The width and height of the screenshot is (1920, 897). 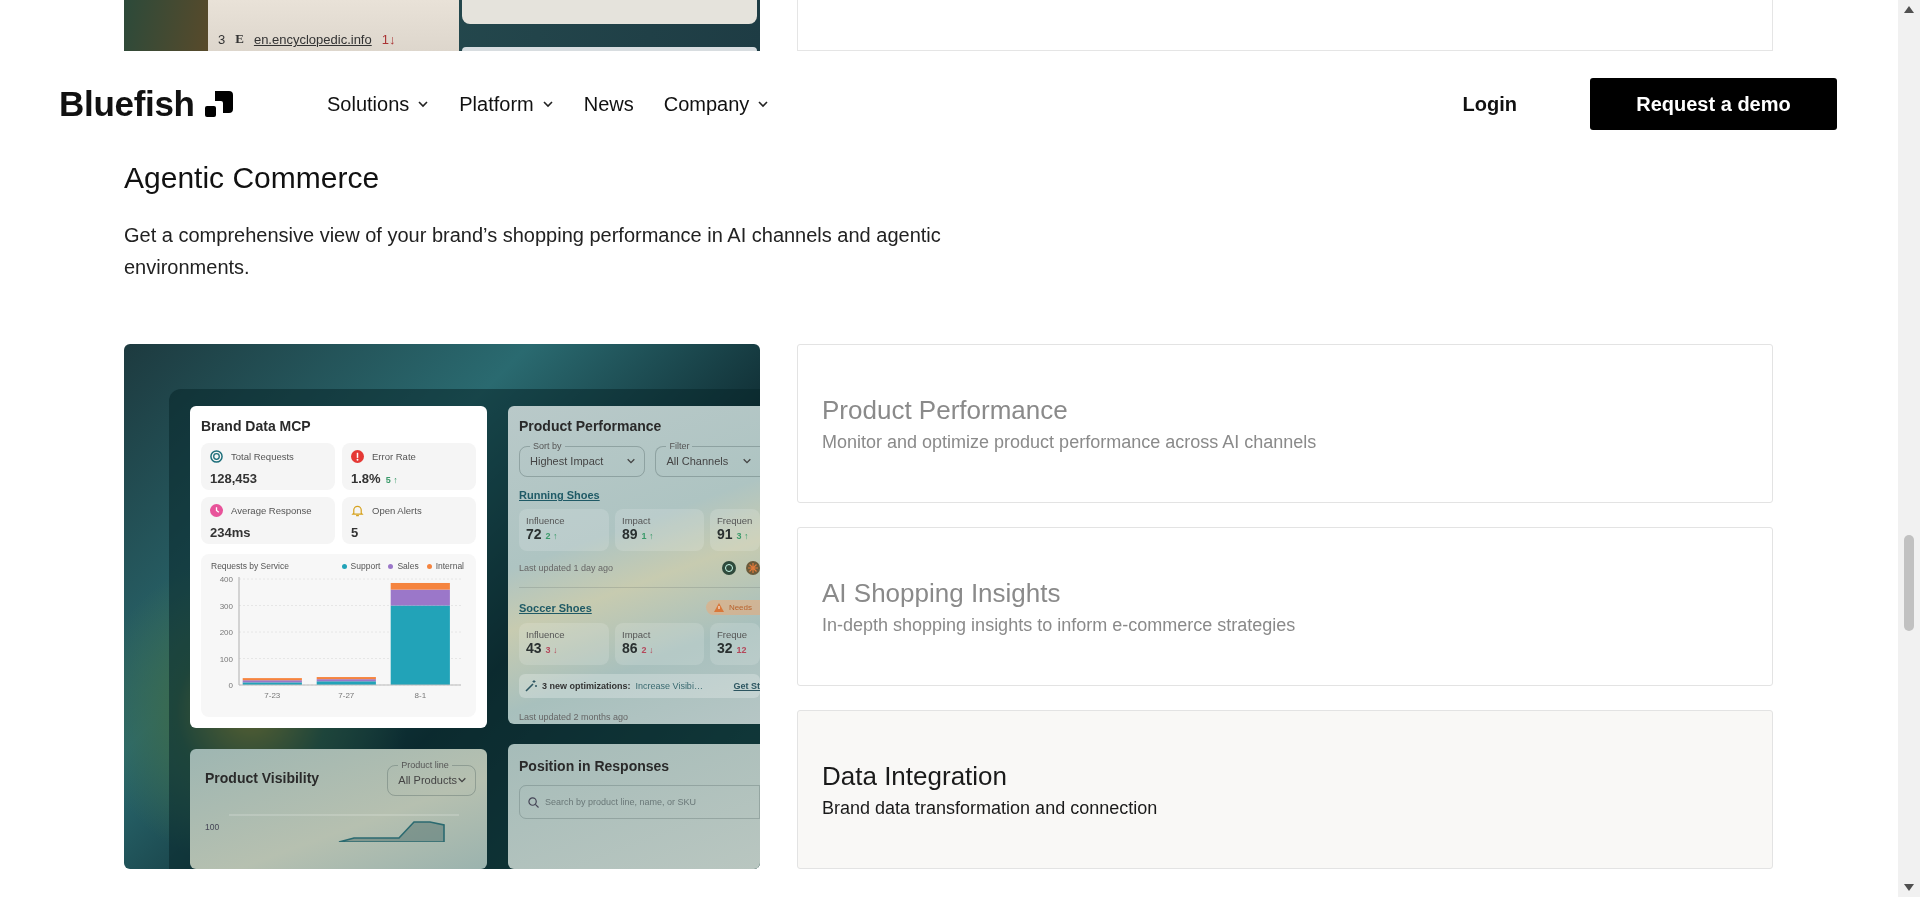 What do you see at coordinates (595, 766) in the screenshot?
I see `card-title: Position in Responses` at bounding box center [595, 766].